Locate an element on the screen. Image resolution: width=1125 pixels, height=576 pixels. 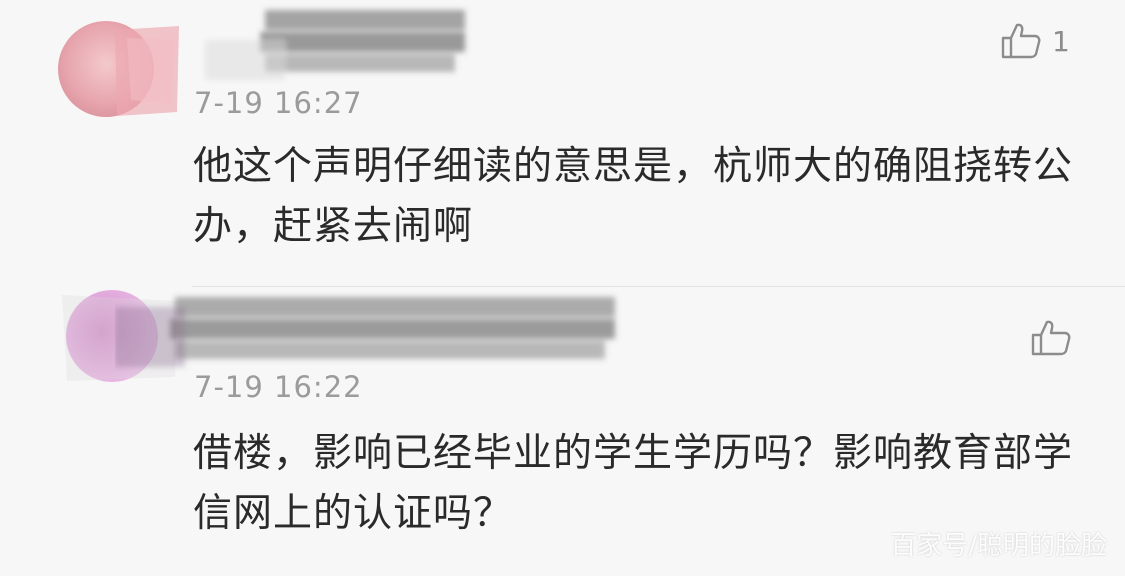
comment-timestamp: 7-19 16:27 is located at coordinates (278, 103).